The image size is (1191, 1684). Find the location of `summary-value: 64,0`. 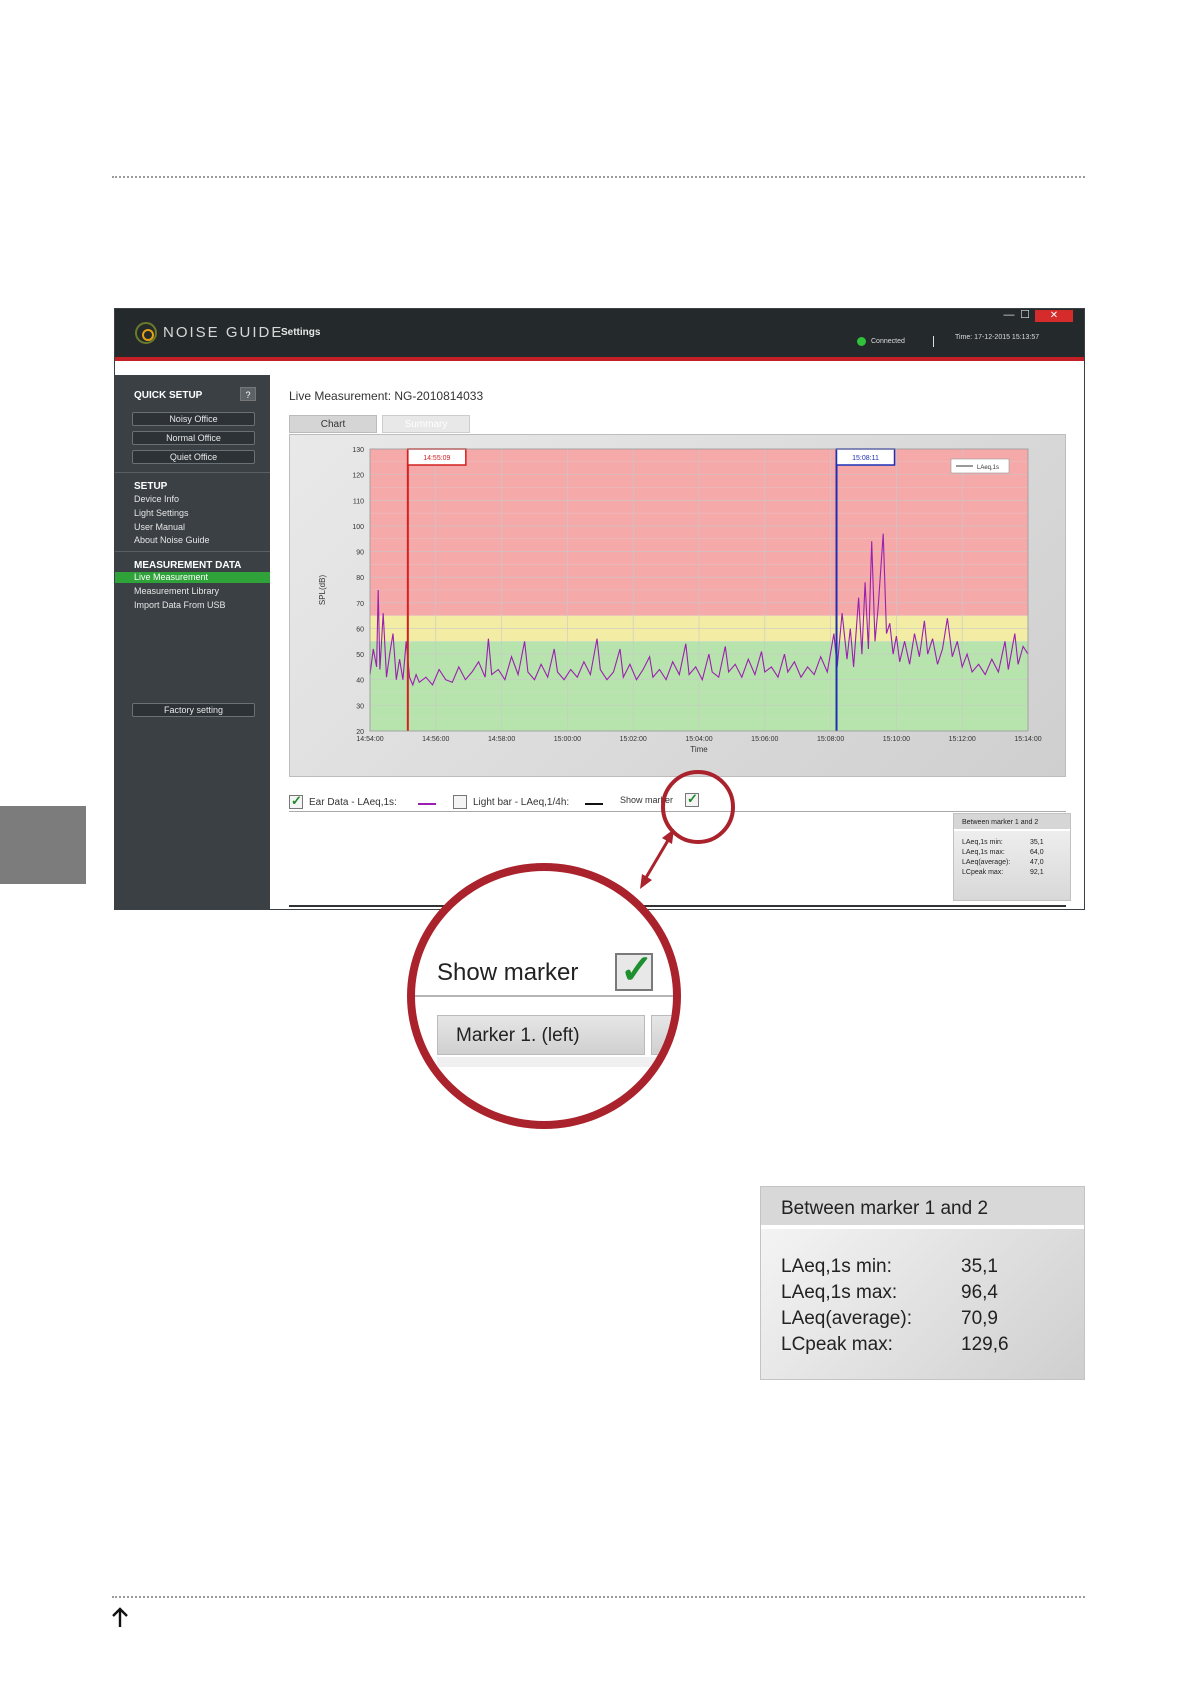

summary-value: 64,0 is located at coordinates (1037, 852).